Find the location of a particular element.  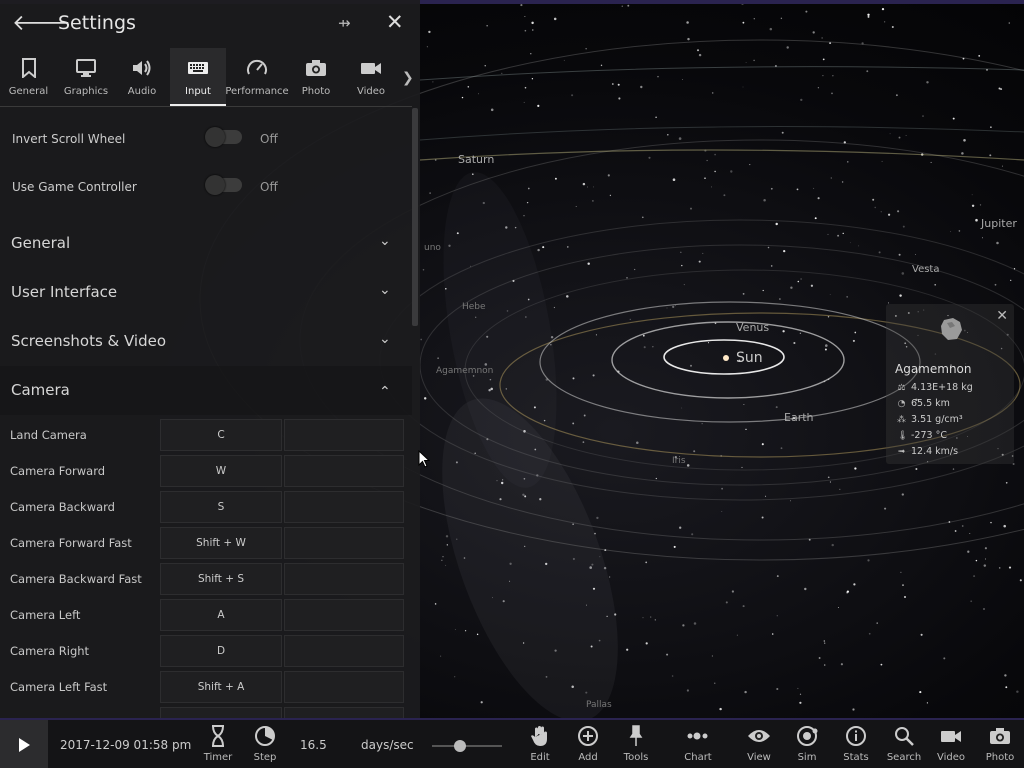

hand-icon is located at coordinates (540, 736).